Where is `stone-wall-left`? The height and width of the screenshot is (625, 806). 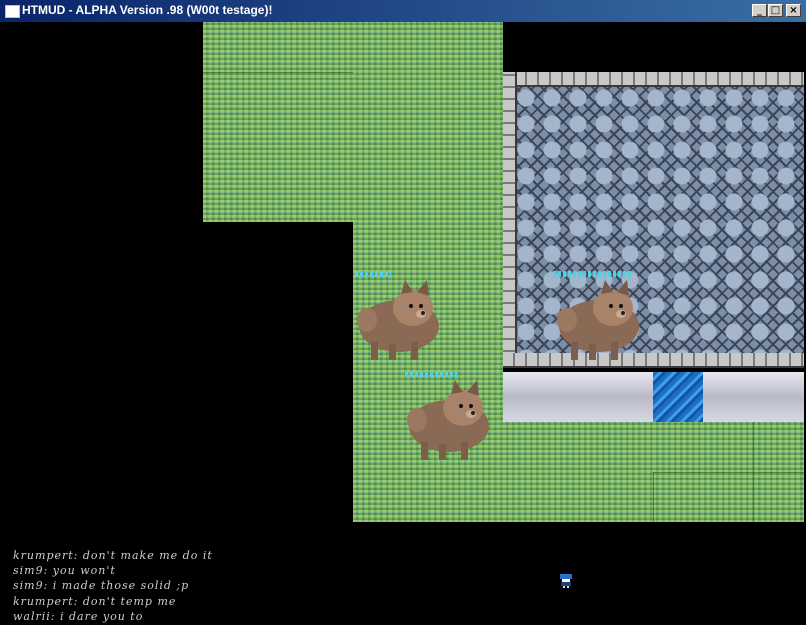 stone-wall-left is located at coordinates (510, 217).